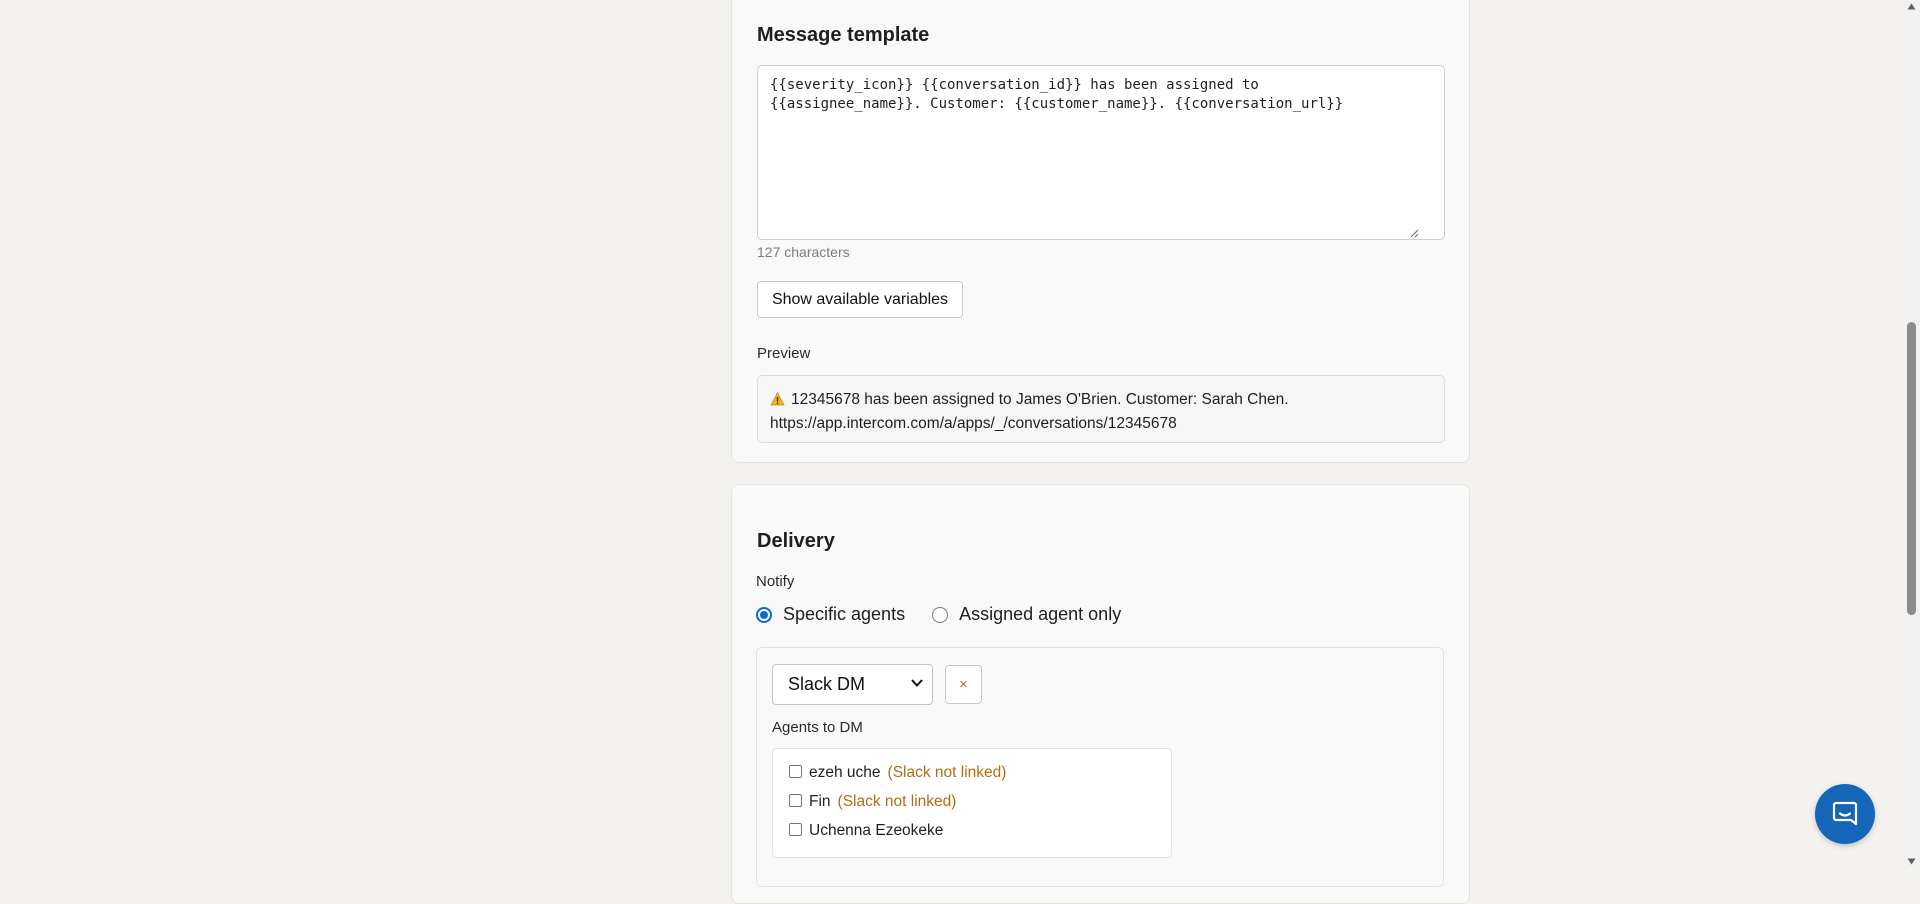 The image size is (1920, 904). Describe the element at coordinates (820, 801) in the screenshot. I see `agent-name: Fin` at that location.